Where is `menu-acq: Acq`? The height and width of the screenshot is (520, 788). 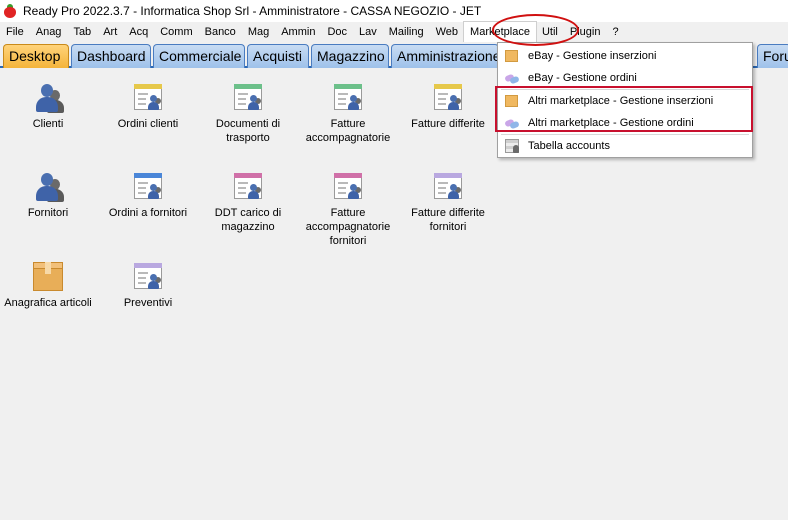
menu-acq: Acq is located at coordinates (138, 32).